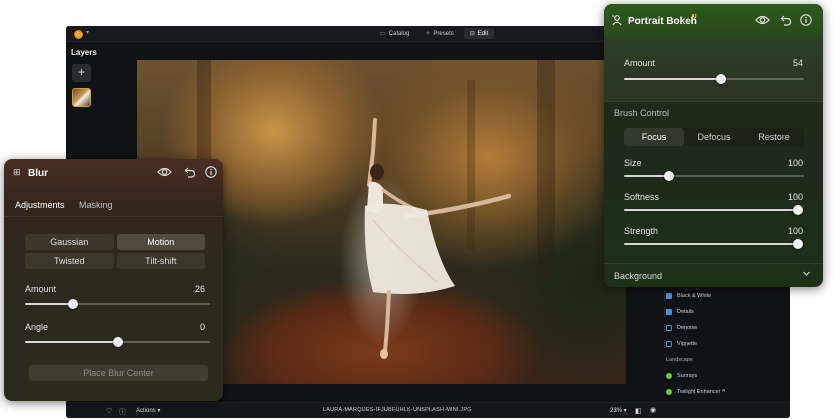 The height and width of the screenshot is (420, 840). I want to click on softness-label: Softness, so click(642, 197).